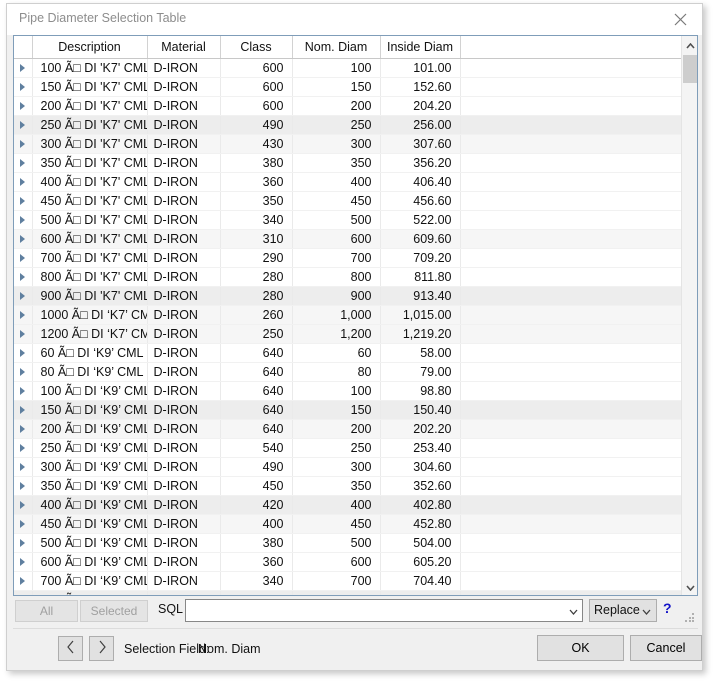 The width and height of the screenshot is (714, 682). What do you see at coordinates (256, 581) in the screenshot?
I see `cell-class: 340` at bounding box center [256, 581].